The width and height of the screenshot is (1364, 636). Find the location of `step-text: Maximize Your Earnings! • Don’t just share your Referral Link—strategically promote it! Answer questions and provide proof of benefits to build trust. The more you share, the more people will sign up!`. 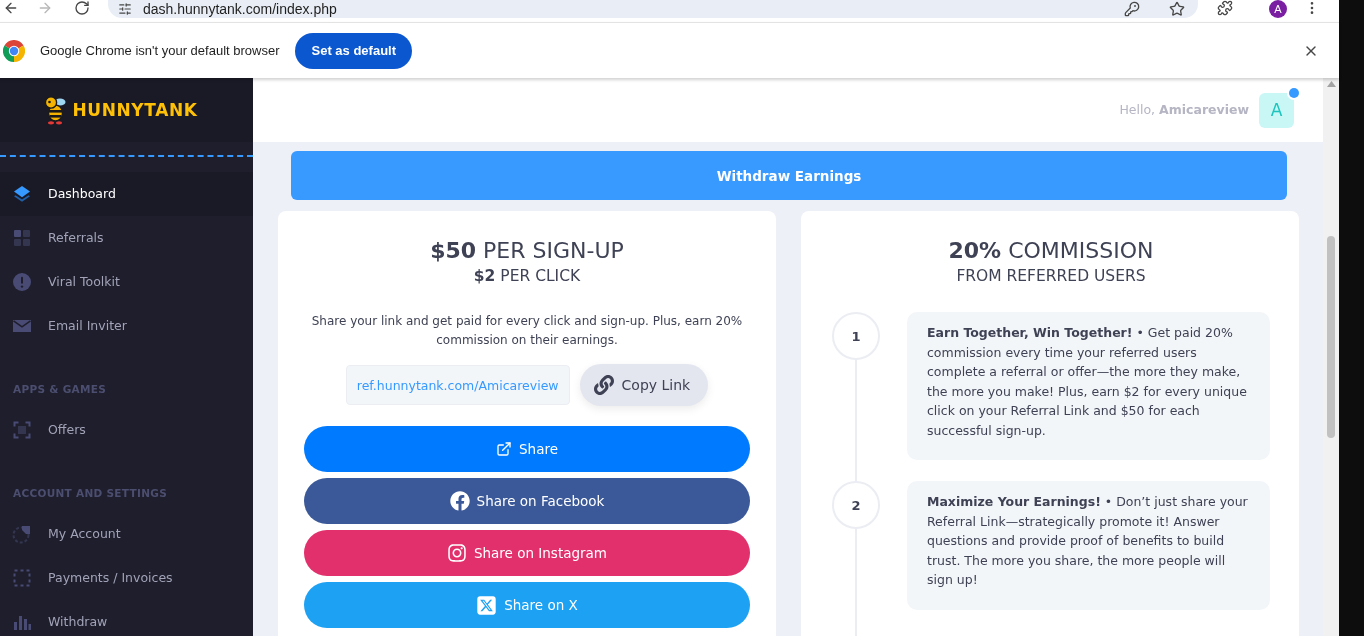

step-text: Maximize Your Earnings! • Don’t just share your Referral Link—strategically promote it! Answer questions and provide proof of benefits to build trust. The more you share, the more people will sign up! is located at coordinates (1088, 541).